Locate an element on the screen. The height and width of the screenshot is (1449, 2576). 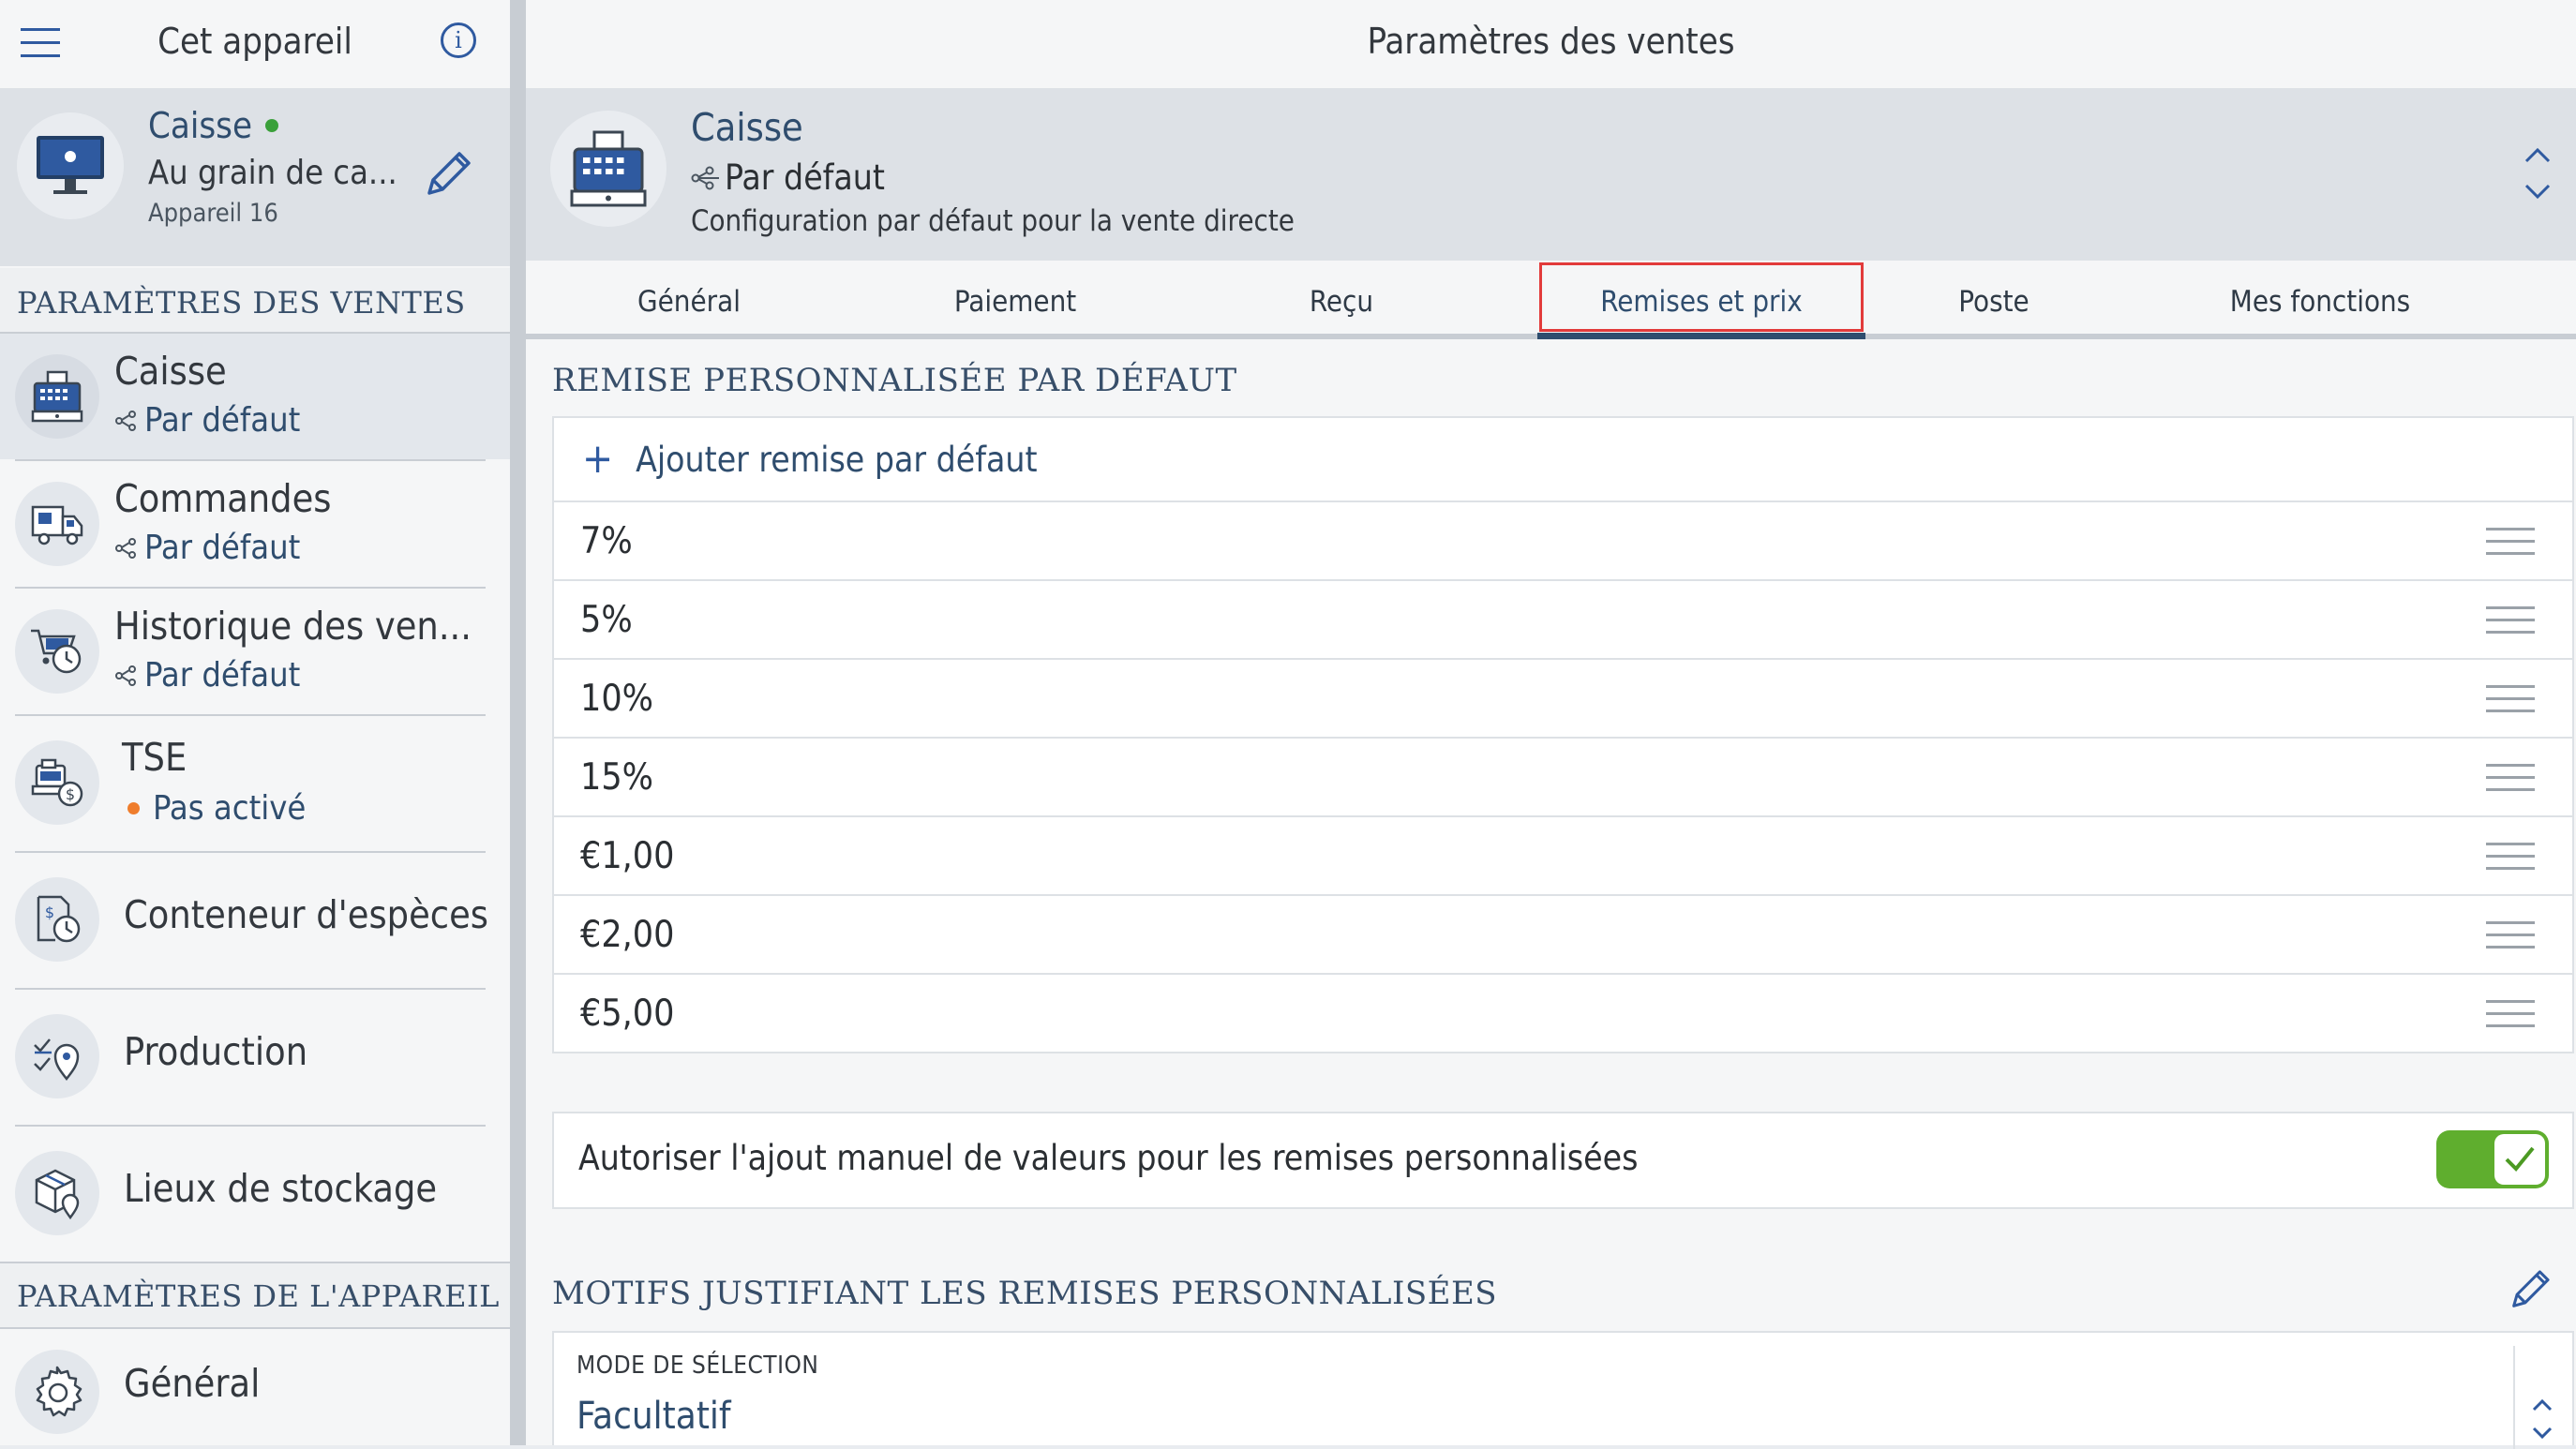
sidebar-item-title: TSE is located at coordinates (155, 757).